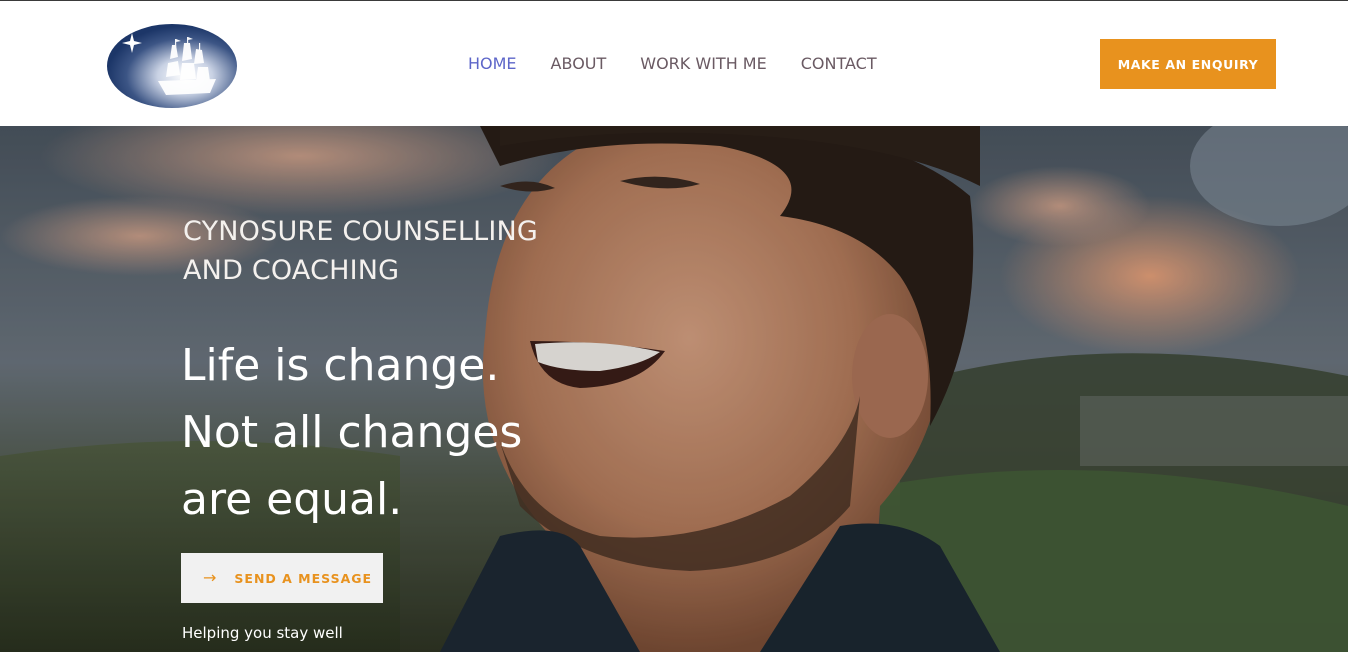 This screenshot has height=652, width=1348. I want to click on main-nav: HOME ABOUT WORK WITH ME CONTACT, so click(672, 65).